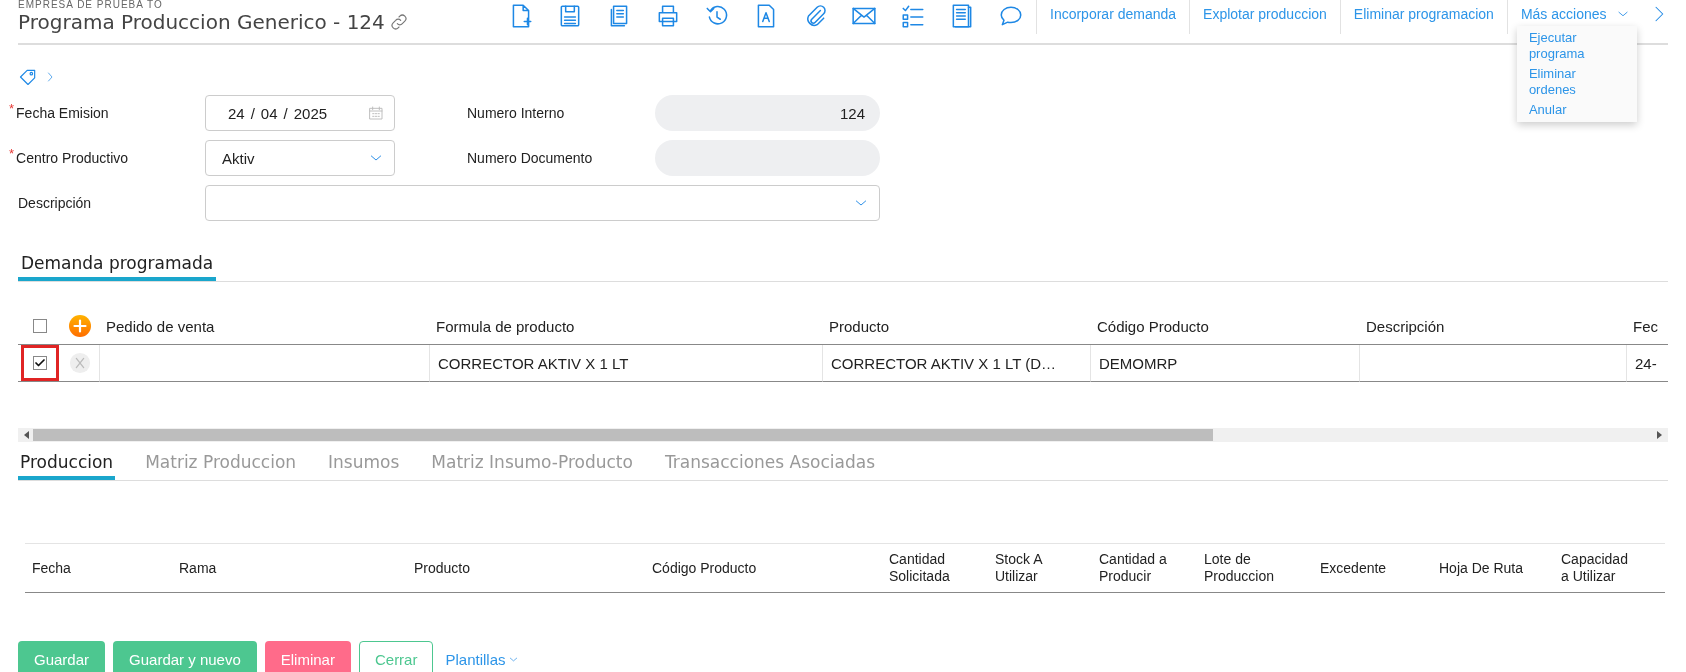  Describe the element at coordinates (307, 656) in the screenshot. I see `delete-button: Eliminar` at that location.